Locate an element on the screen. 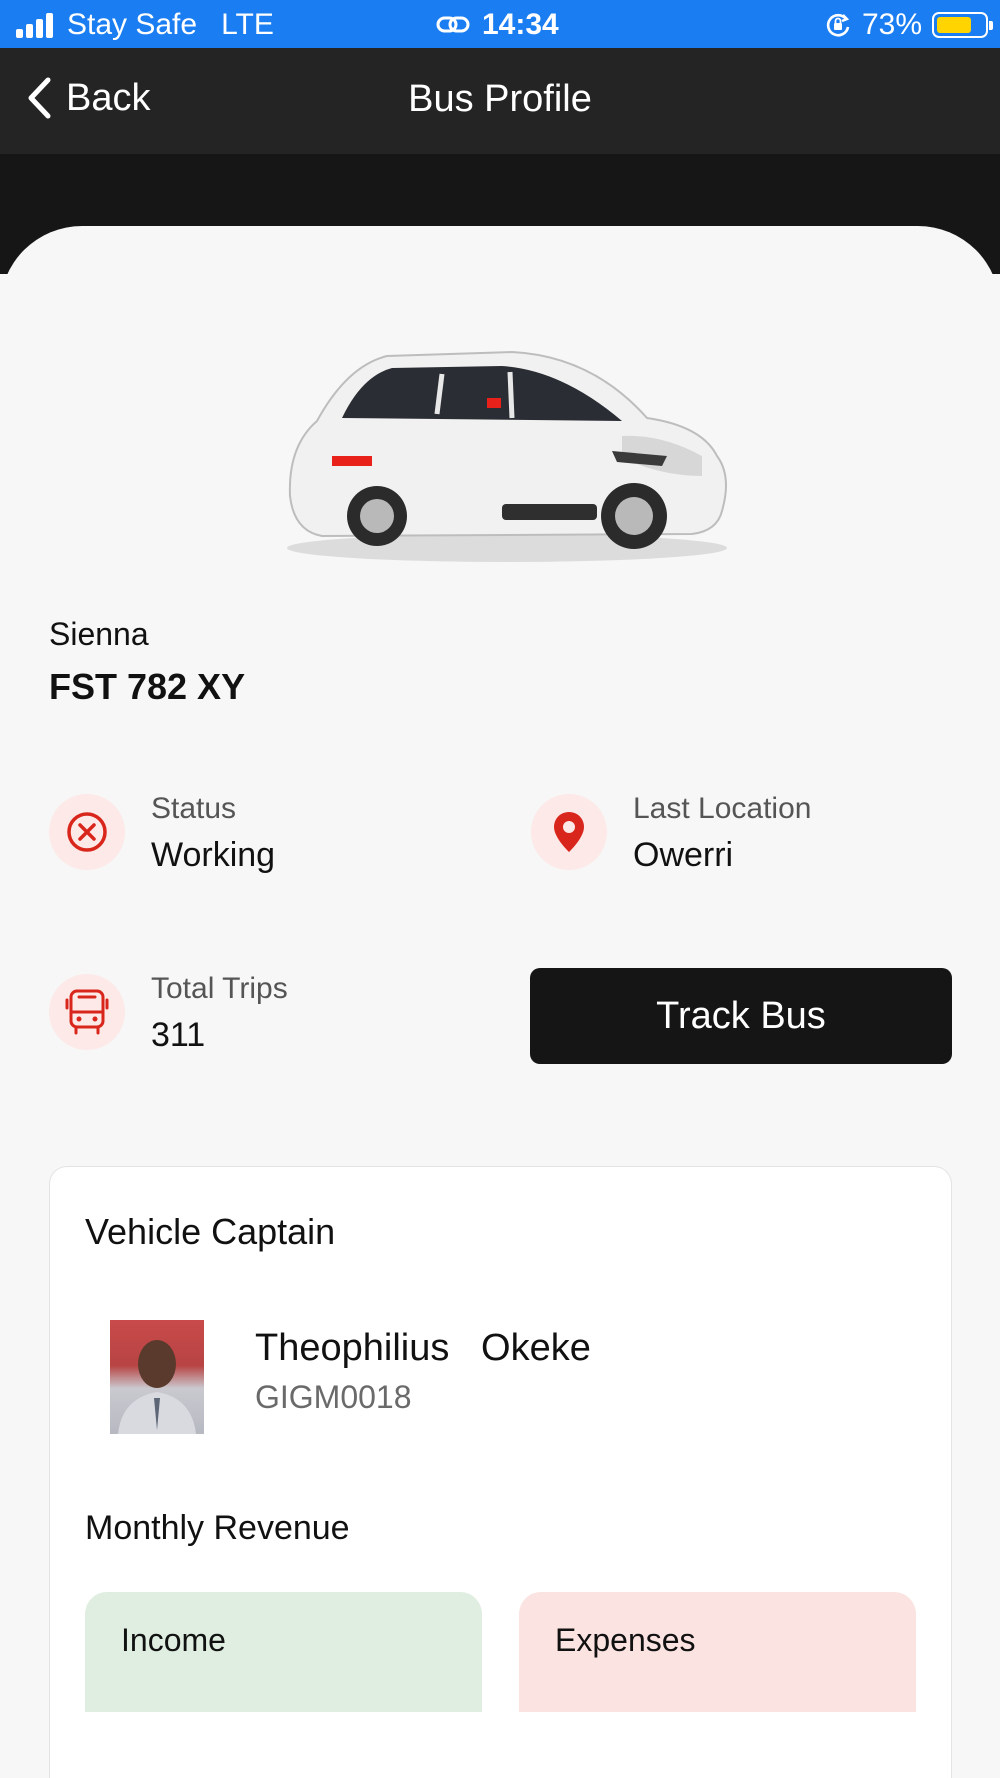  status-value: Working is located at coordinates (213, 855).